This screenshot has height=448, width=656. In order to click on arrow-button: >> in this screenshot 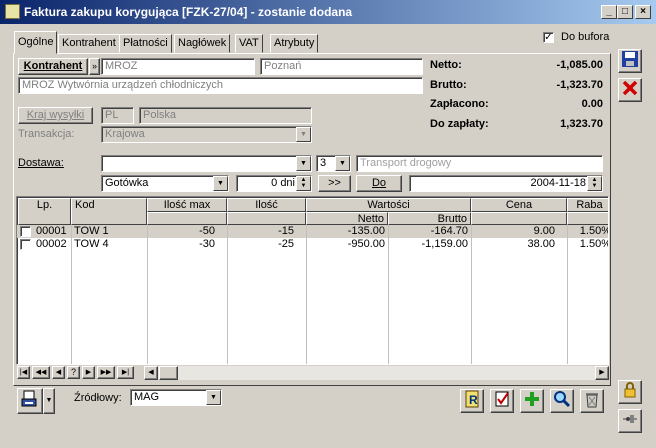, I will do `click(334, 183)`.